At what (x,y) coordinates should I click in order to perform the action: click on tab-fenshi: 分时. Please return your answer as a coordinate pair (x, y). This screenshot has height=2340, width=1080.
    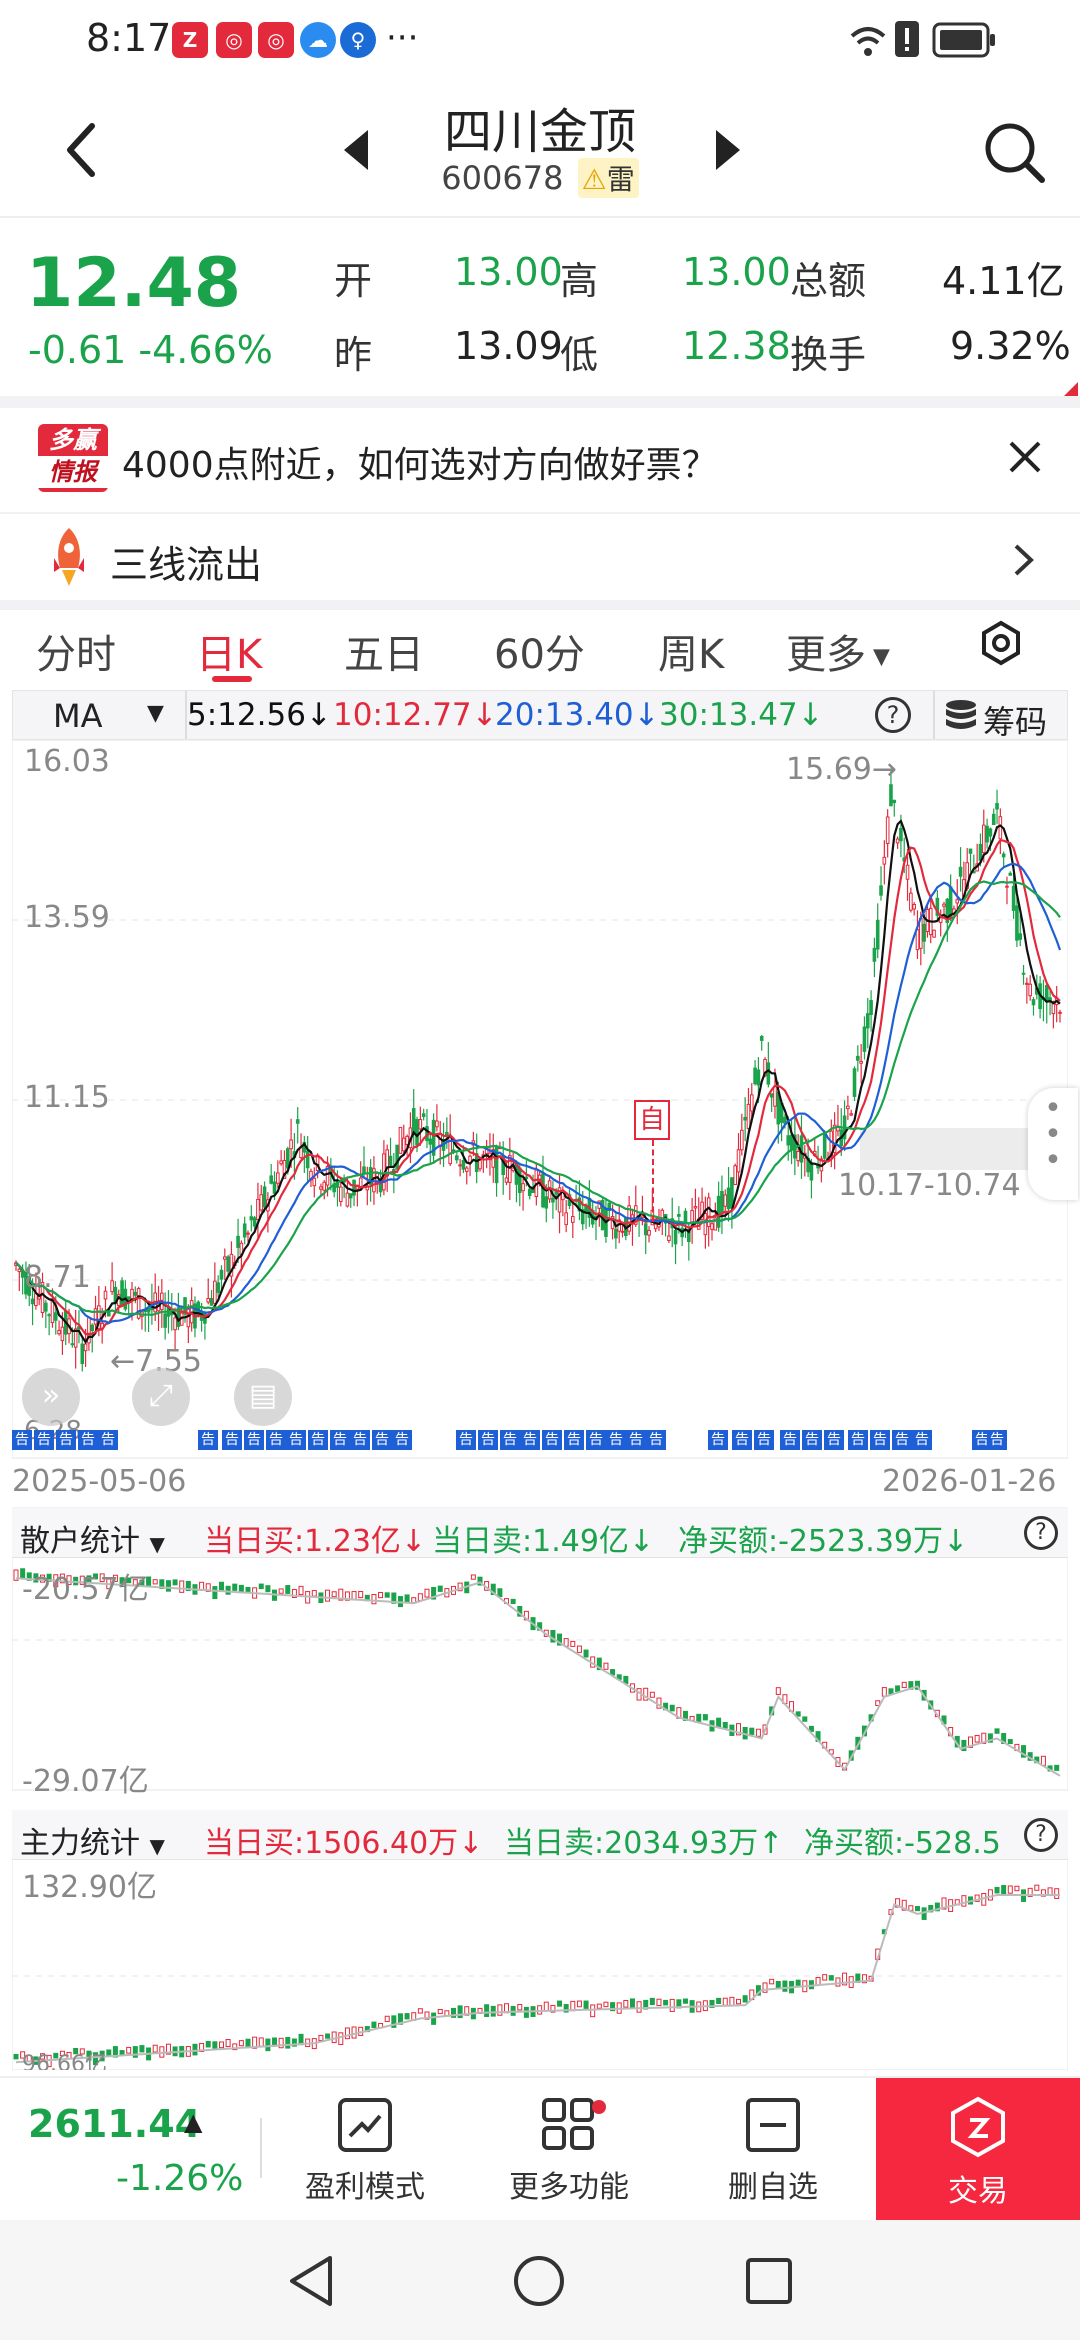
    Looking at the image, I should click on (76, 651).